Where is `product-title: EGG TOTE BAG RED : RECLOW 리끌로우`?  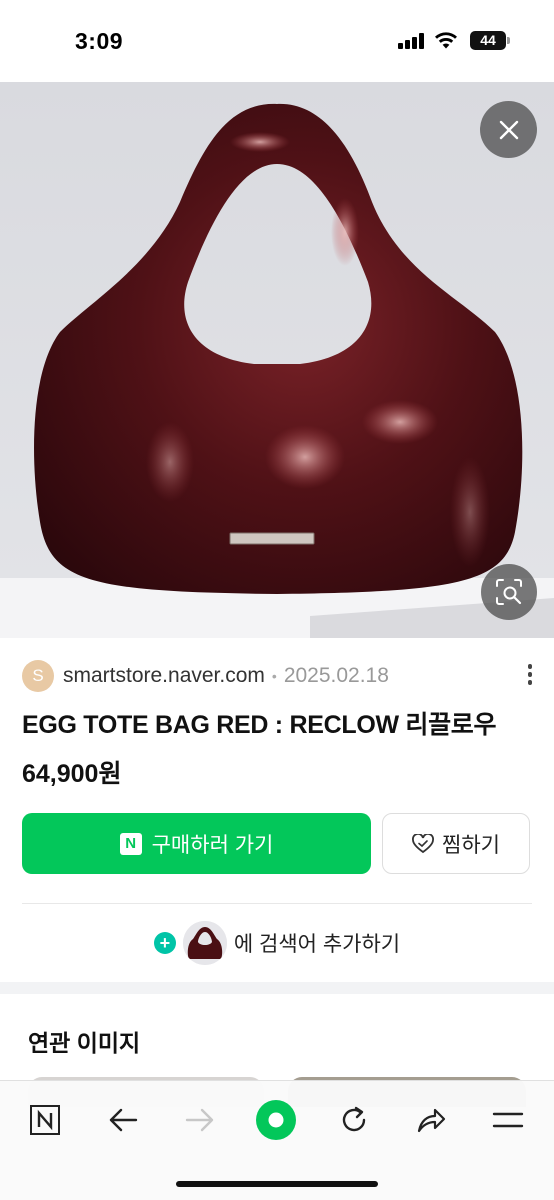 product-title: EGG TOTE BAG RED : RECLOW 리끌로우 is located at coordinates (259, 723).